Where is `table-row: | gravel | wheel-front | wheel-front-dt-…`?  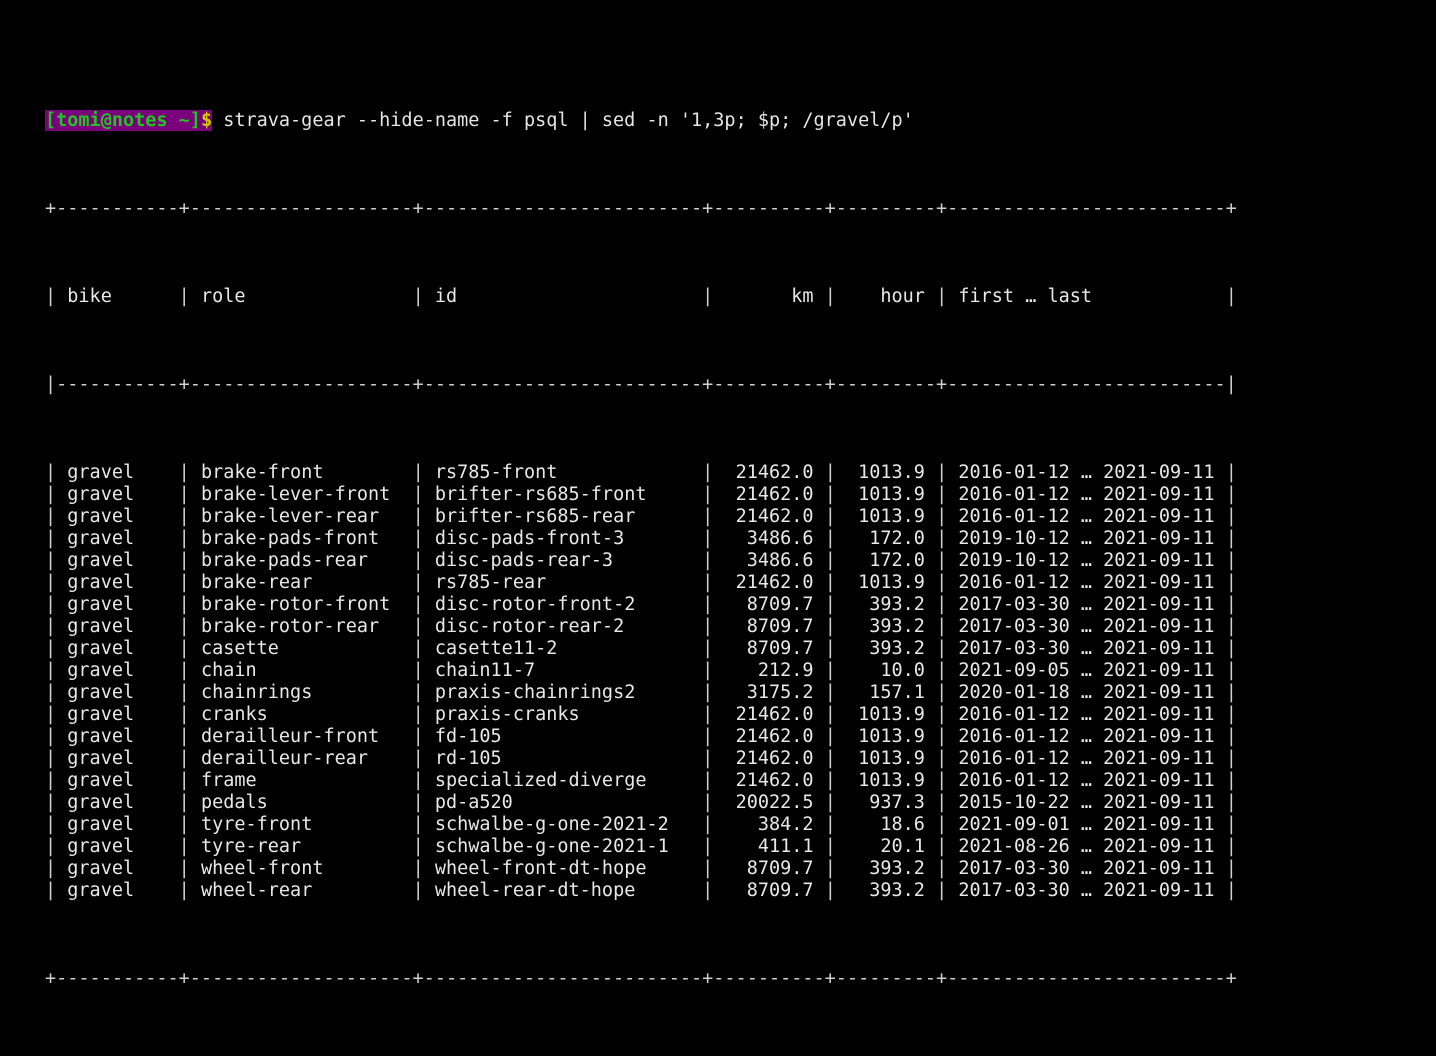
table-row: | gravel | wheel-front | wheel-front-dt-… is located at coordinates (641, 869).